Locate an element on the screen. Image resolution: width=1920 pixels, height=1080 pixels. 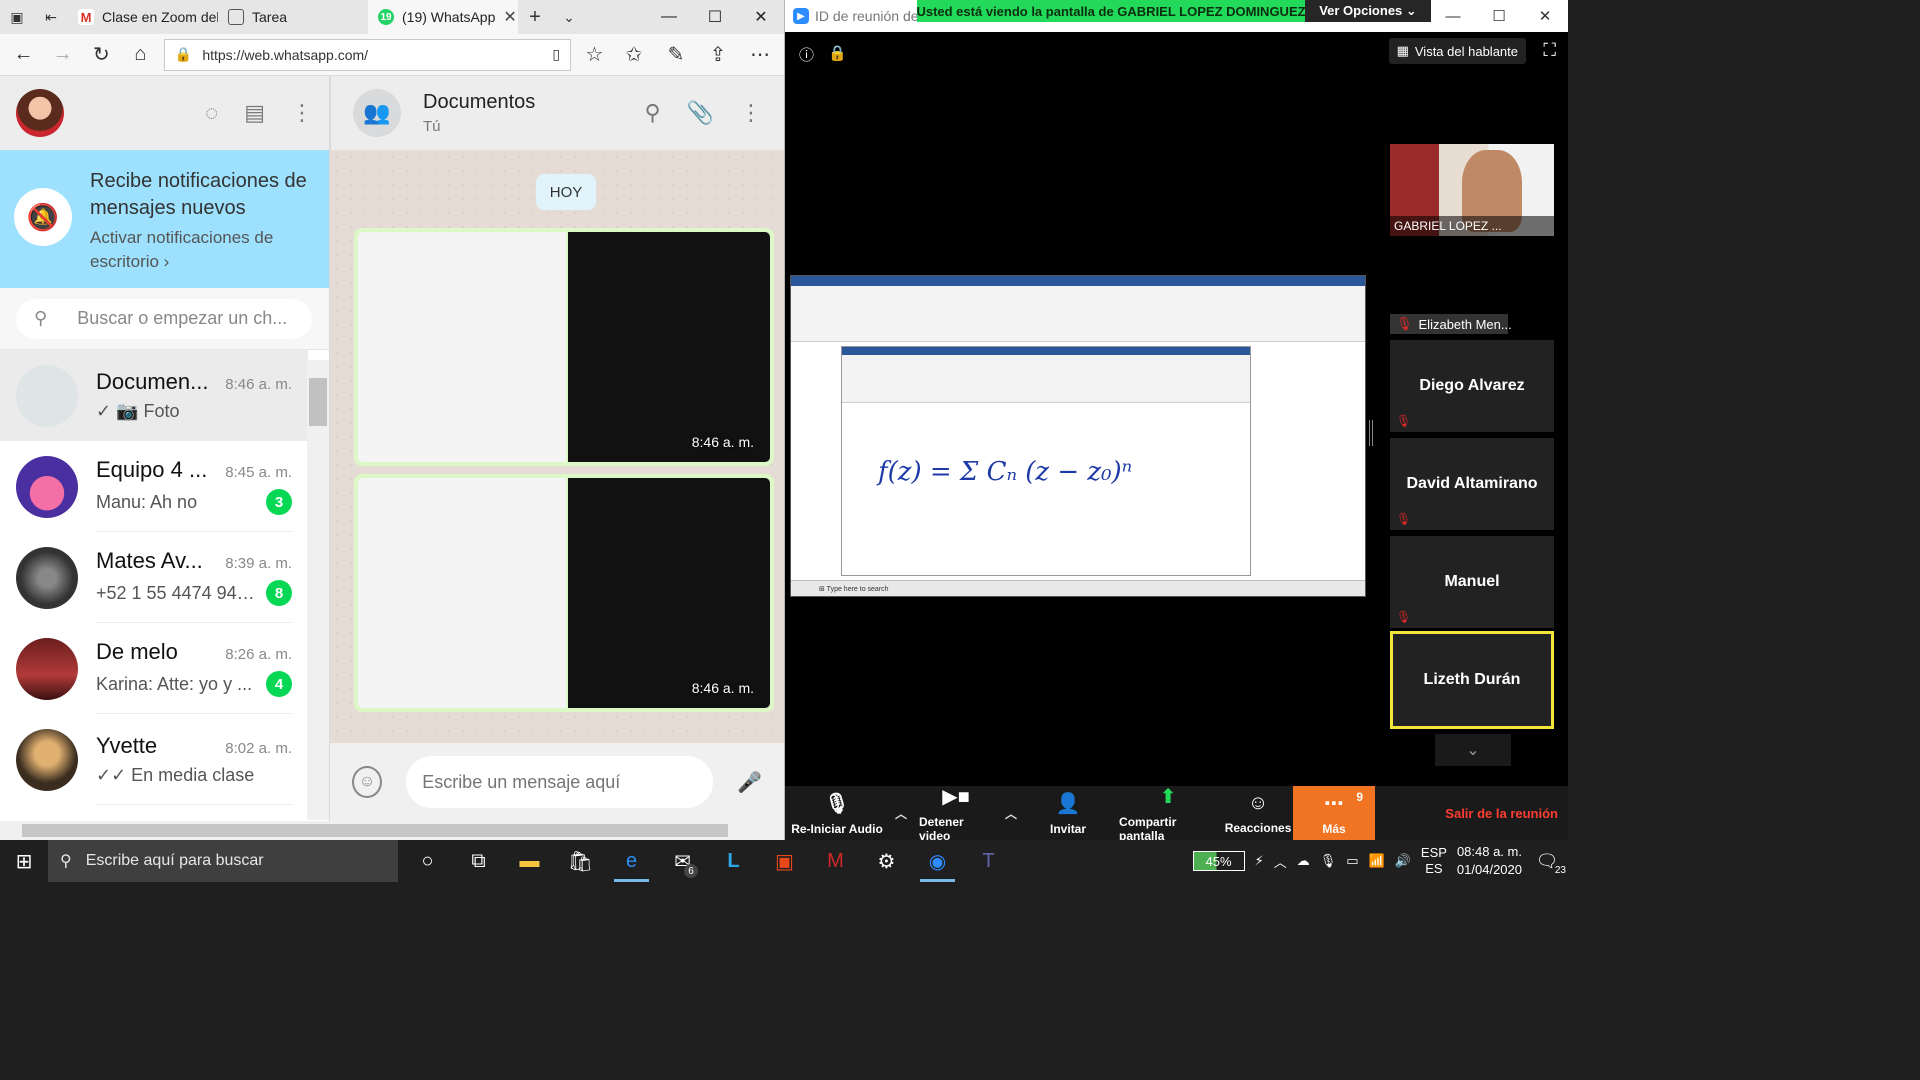
pen-icon: ✎ is located at coordinates (676, 55).